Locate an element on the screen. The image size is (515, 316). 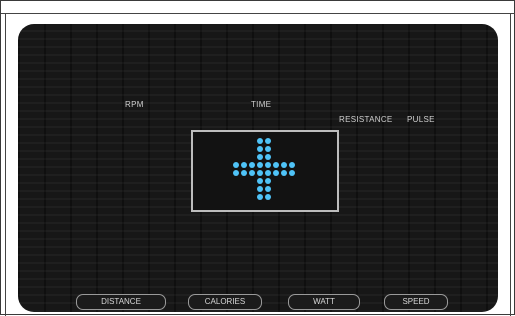
watt-button: WATT is located at coordinates (324, 302).